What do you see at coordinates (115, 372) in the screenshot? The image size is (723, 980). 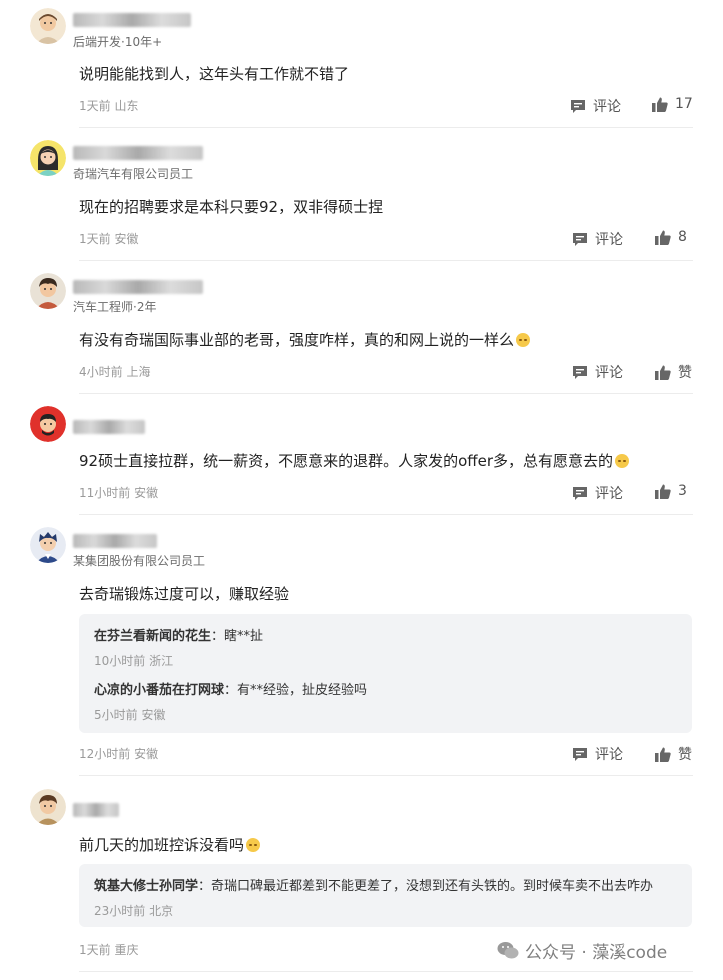 I see `comment-time-location: 4小时前 上海` at bounding box center [115, 372].